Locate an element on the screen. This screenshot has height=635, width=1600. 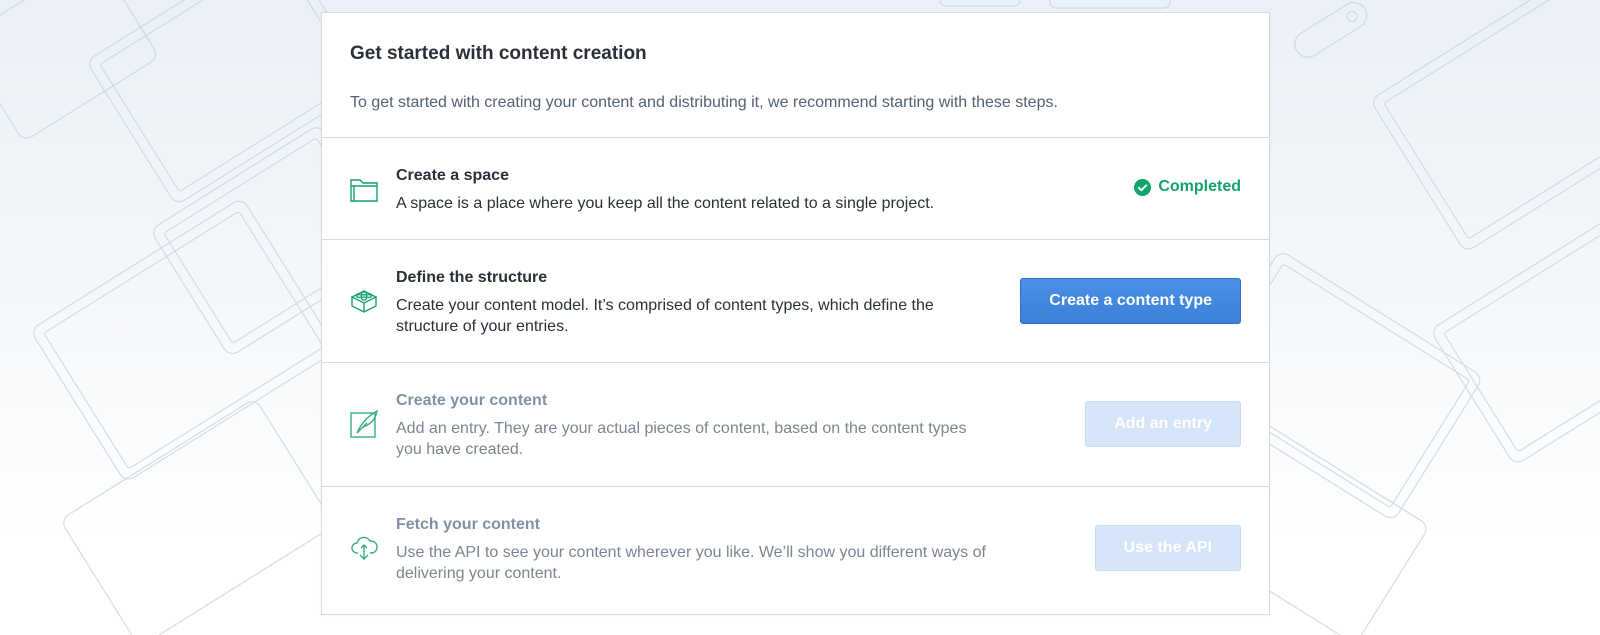
panel-title: Get started with content creation is located at coordinates (498, 53).